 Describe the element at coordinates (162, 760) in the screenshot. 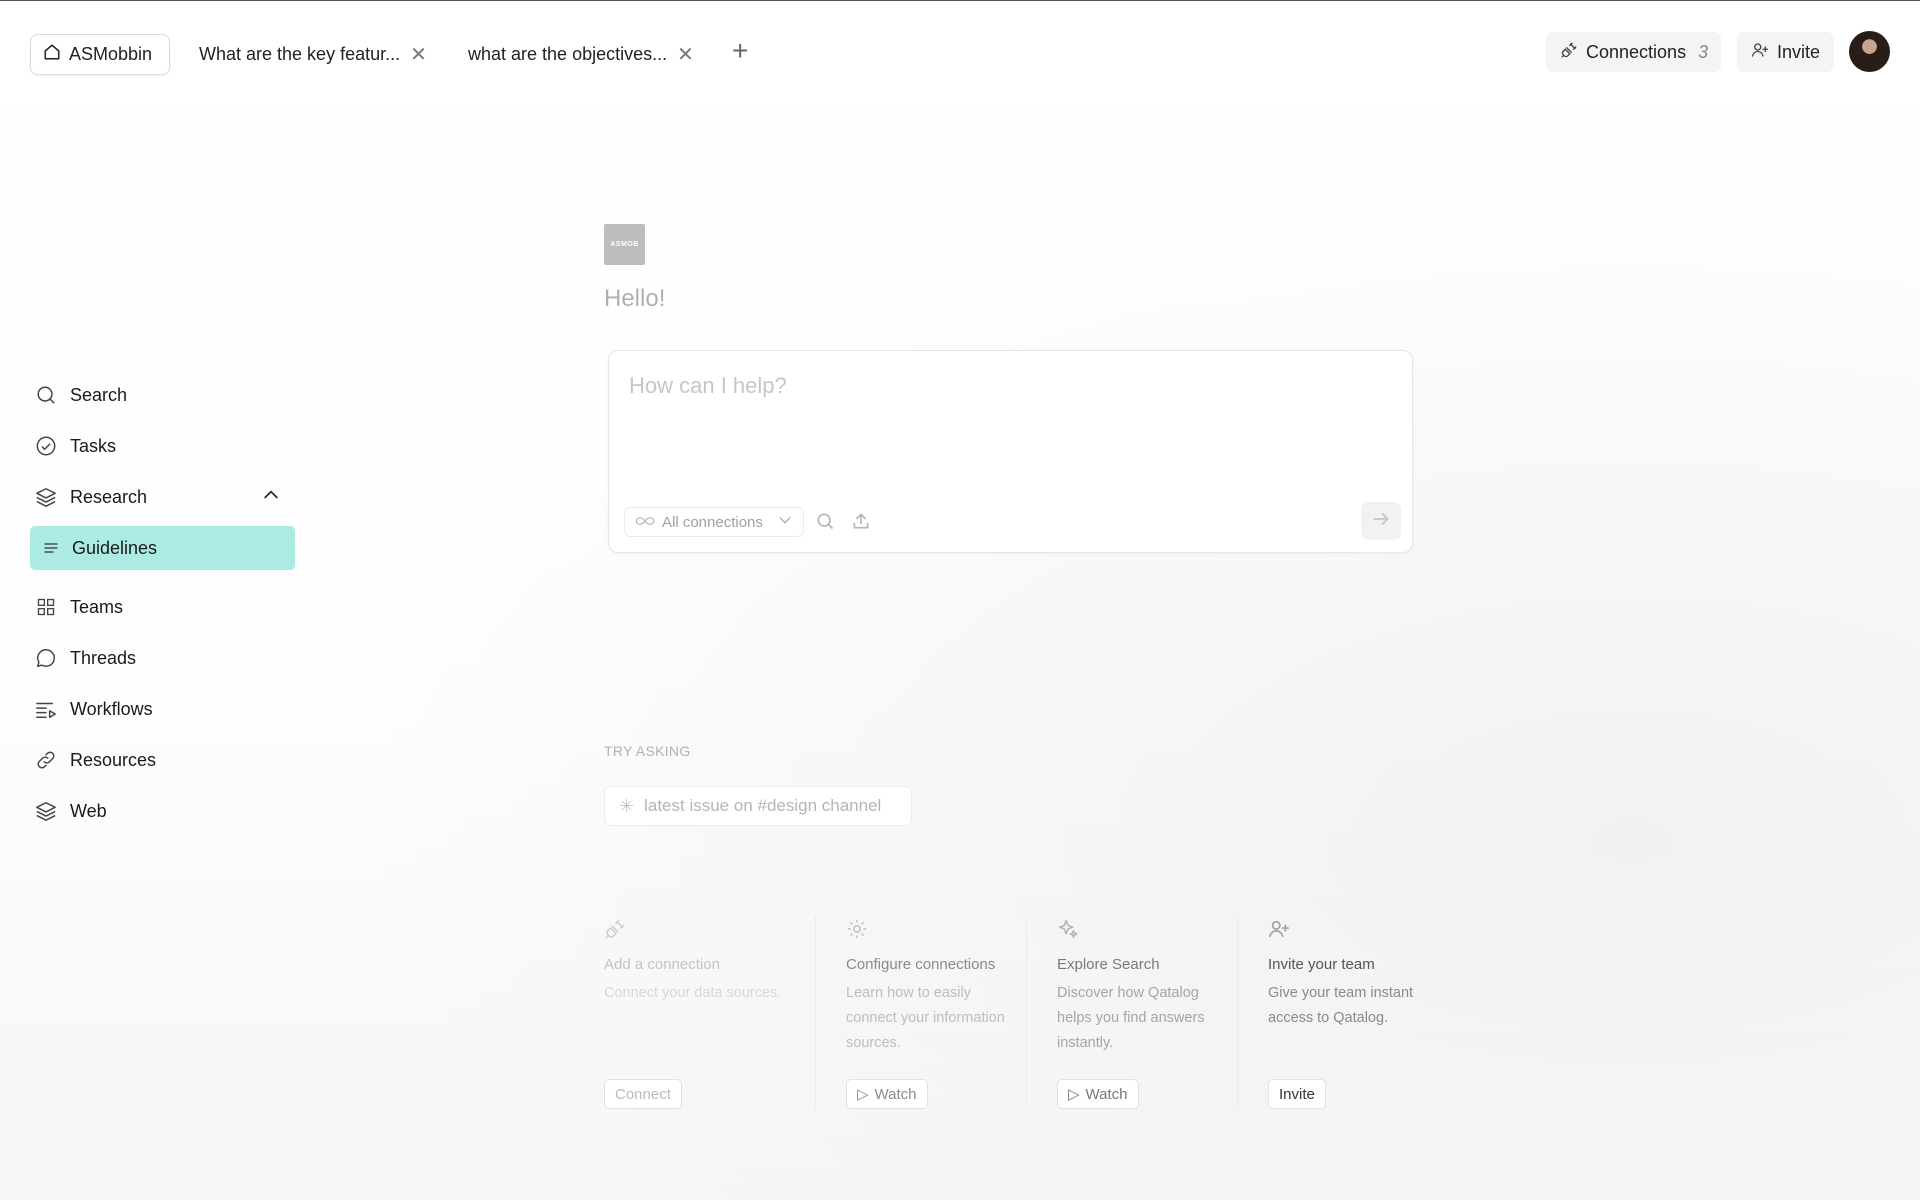

I see `sidebar-item-resources: Resources` at that location.